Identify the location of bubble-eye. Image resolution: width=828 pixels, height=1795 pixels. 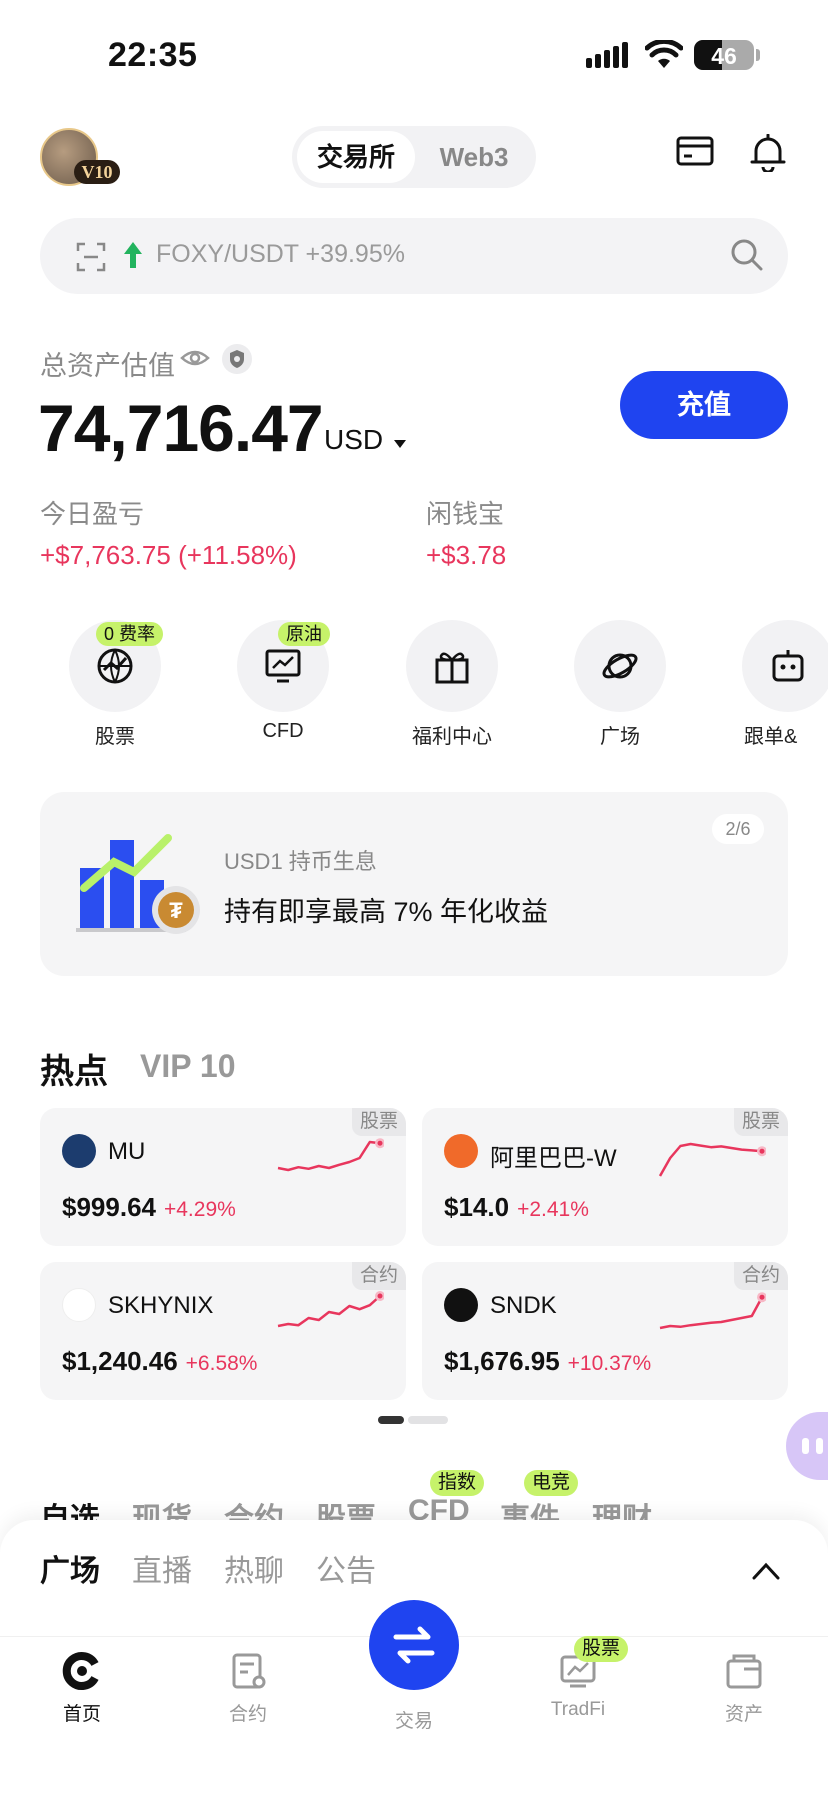
(805, 1446).